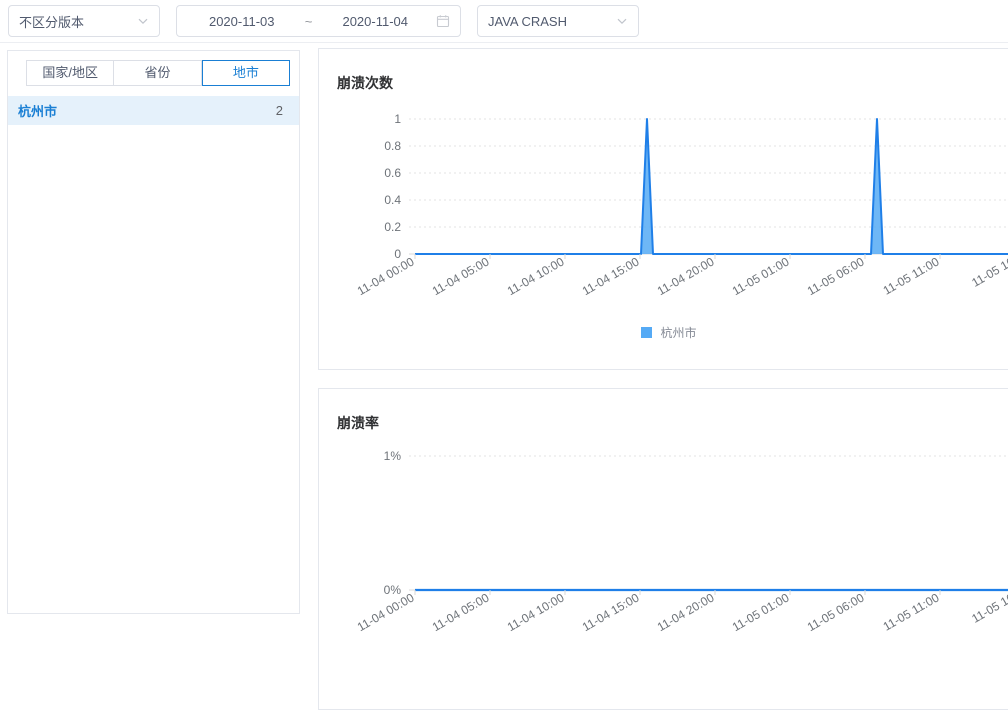  I want to click on list-item: 杭州市 2, so click(153, 110).